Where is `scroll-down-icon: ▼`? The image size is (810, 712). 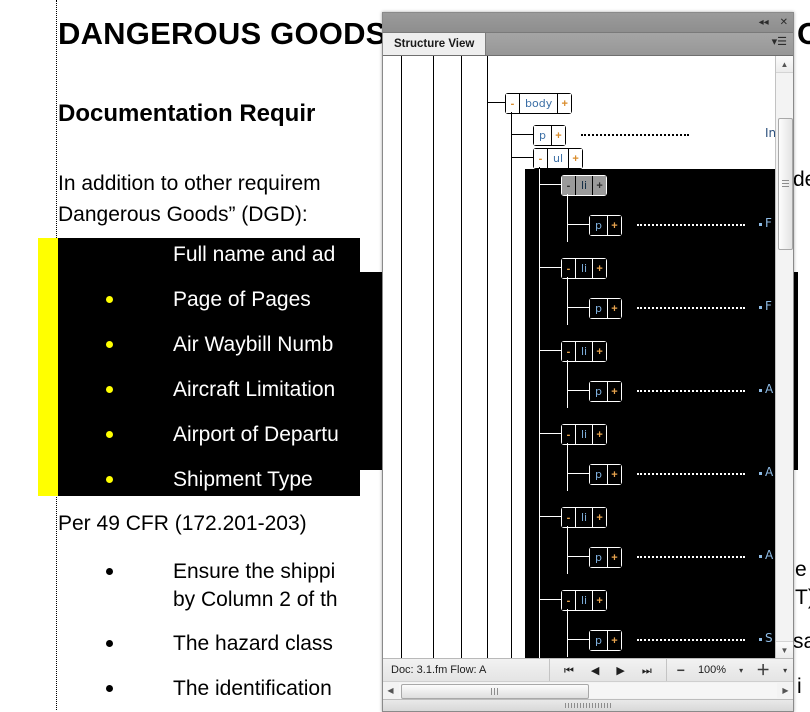 scroll-down-icon: ▼ is located at coordinates (784, 649).